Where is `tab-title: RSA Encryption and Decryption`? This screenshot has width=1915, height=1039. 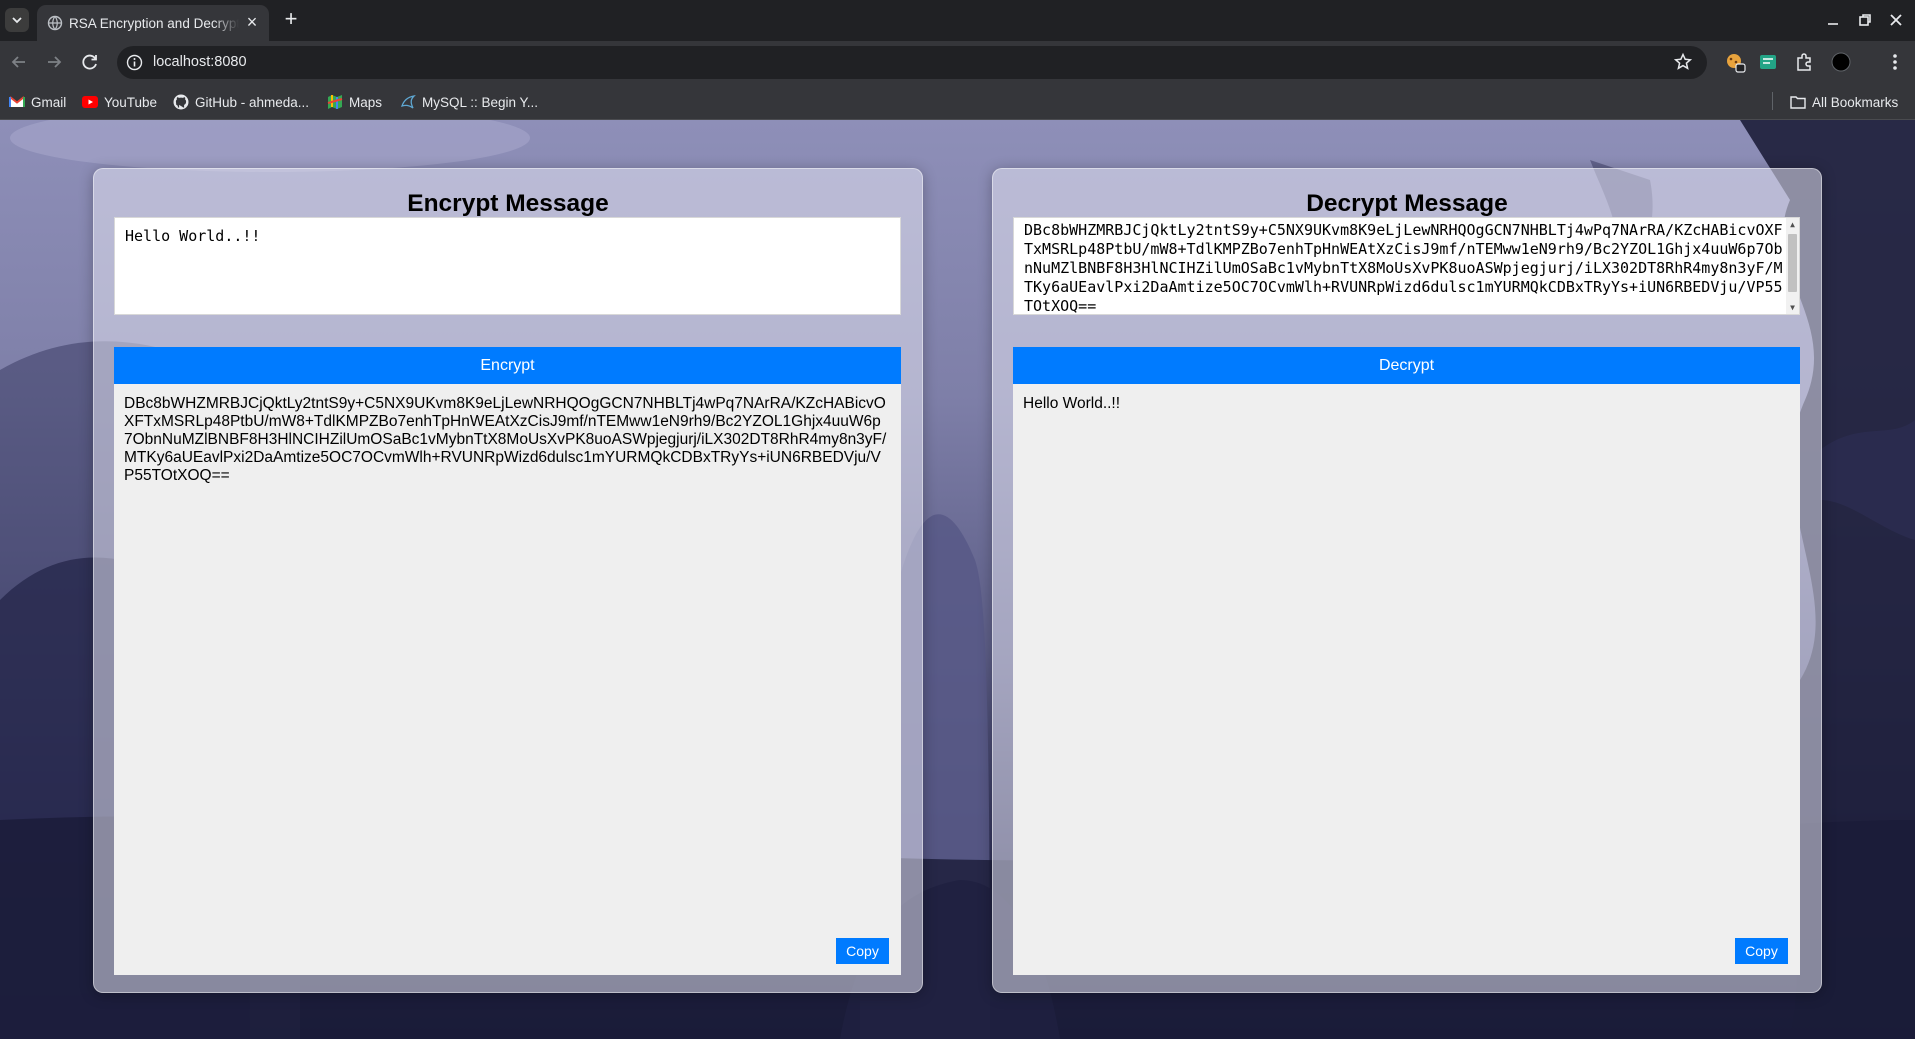 tab-title: RSA Encryption and Decryption is located at coordinates (154, 23).